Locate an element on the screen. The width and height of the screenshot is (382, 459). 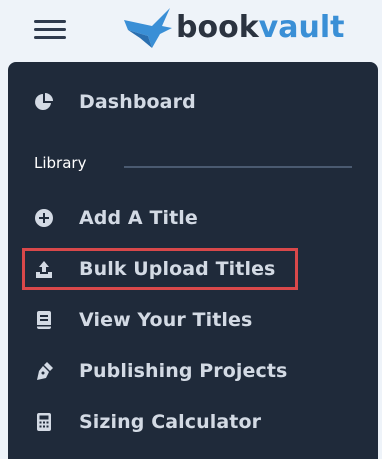
sidebar-item-add-title: Add A Title is located at coordinates (193, 218).